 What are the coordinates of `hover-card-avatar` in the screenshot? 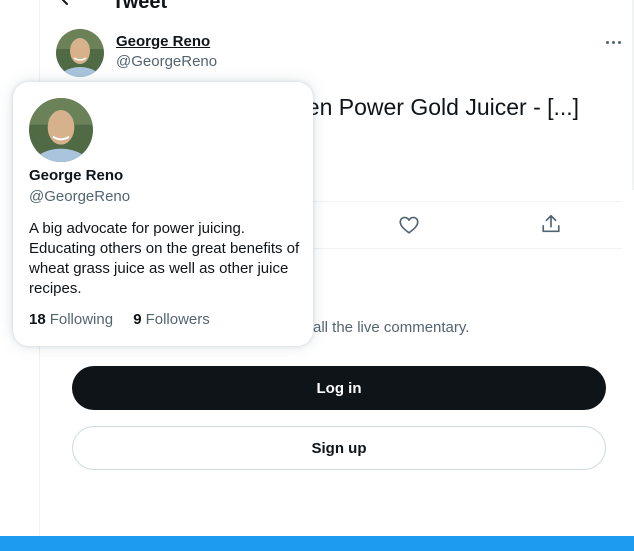 It's located at (61, 130).